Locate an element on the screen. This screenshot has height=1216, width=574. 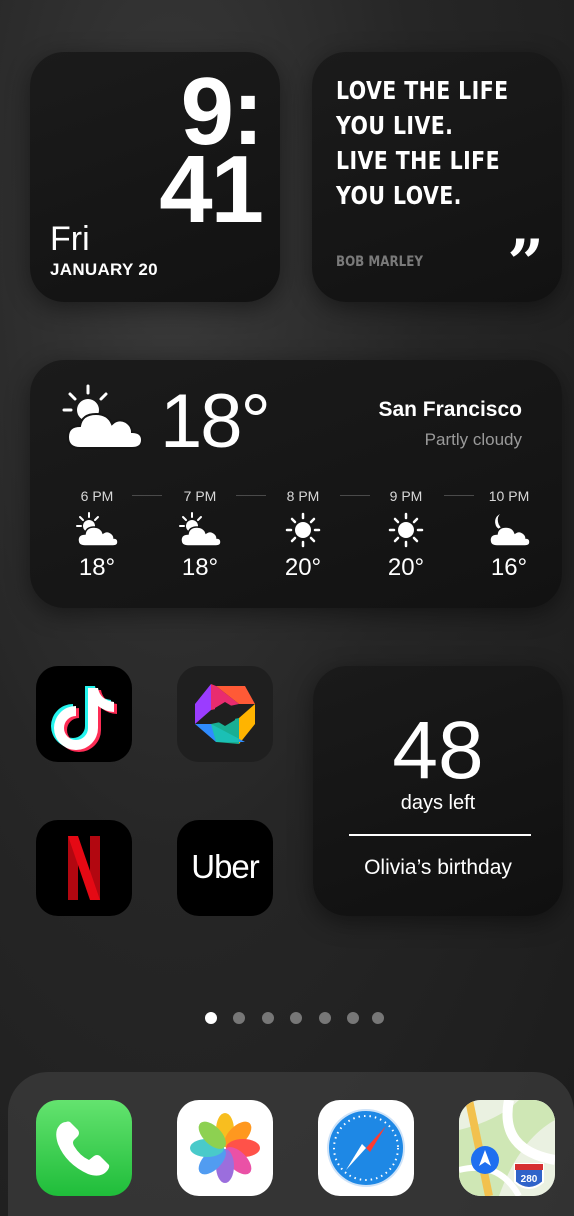
photos-icon is located at coordinates (225, 1148).